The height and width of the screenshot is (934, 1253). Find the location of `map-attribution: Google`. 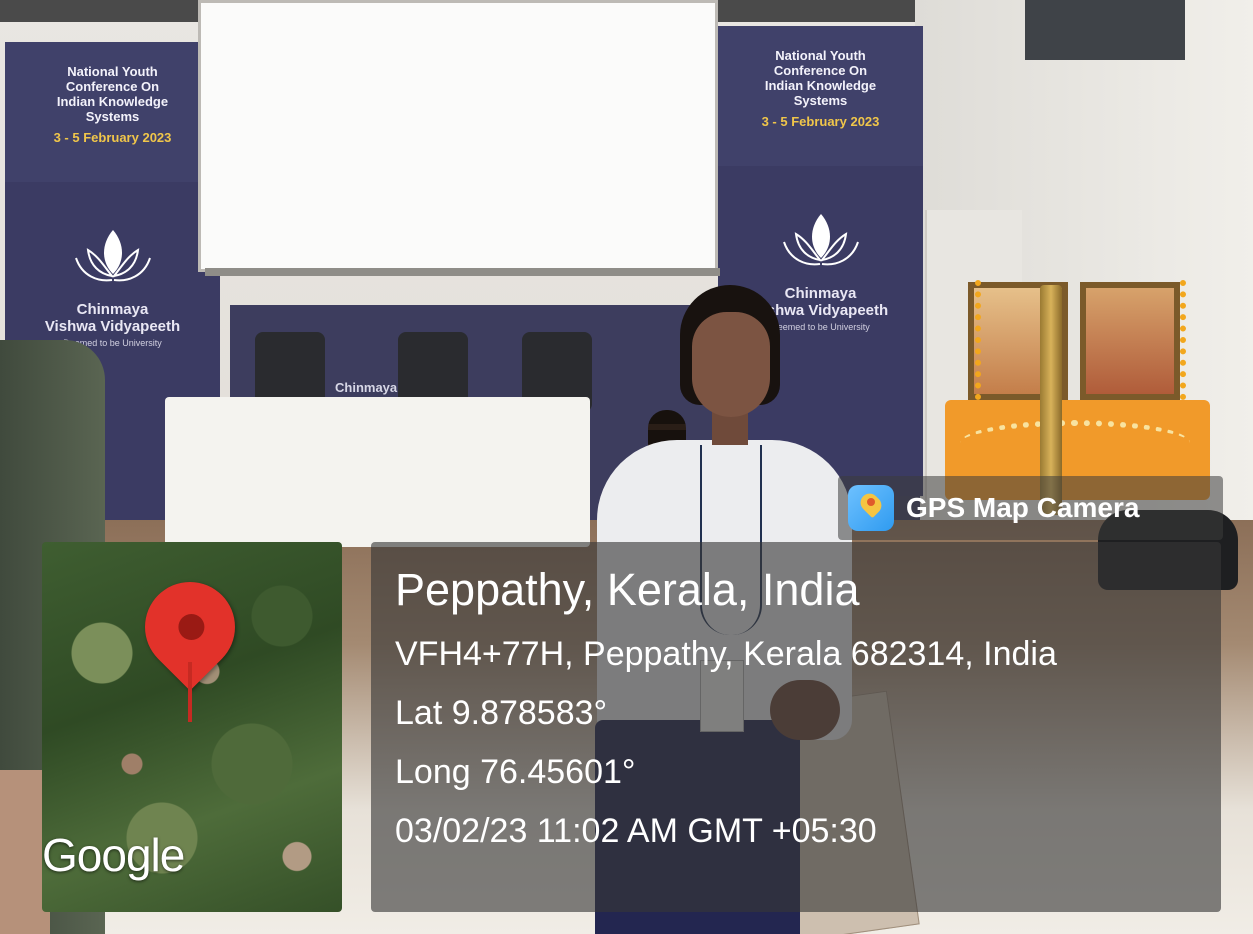

map-attribution: Google is located at coordinates (113, 855).